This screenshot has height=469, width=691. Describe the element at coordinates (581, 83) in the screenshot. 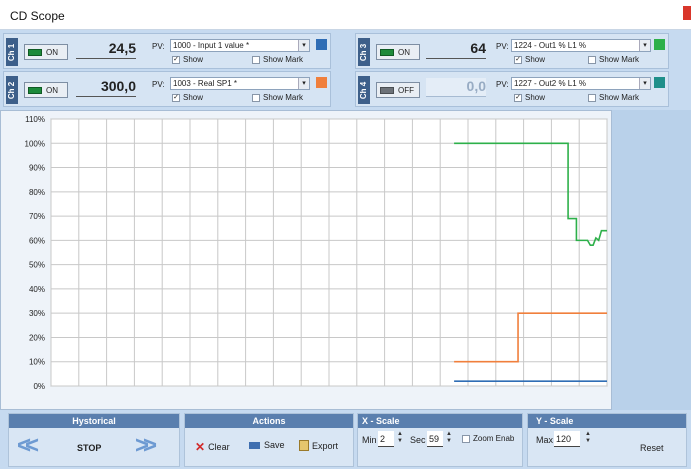

I see `channel-4-pv-select: 1227 - Out2 % L1 % ▾` at that location.